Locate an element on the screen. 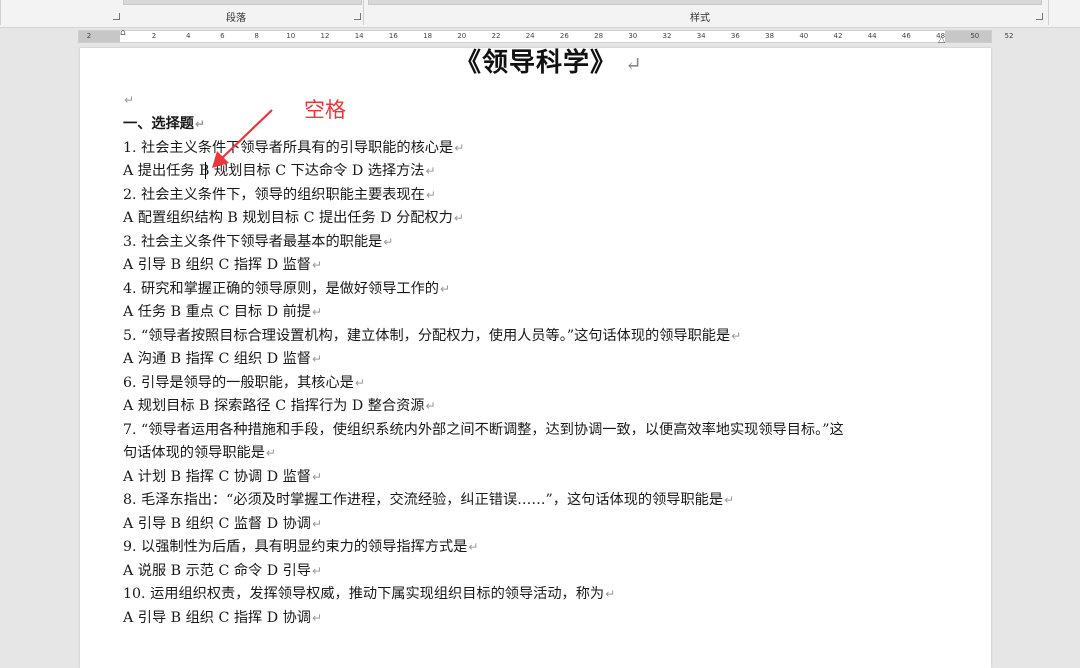 The image size is (1080, 668). document-line: 10. 运用组织权责，发挥领导权威，推动下属实现组织目标的领导活动，称为↵ is located at coordinates (369, 594).